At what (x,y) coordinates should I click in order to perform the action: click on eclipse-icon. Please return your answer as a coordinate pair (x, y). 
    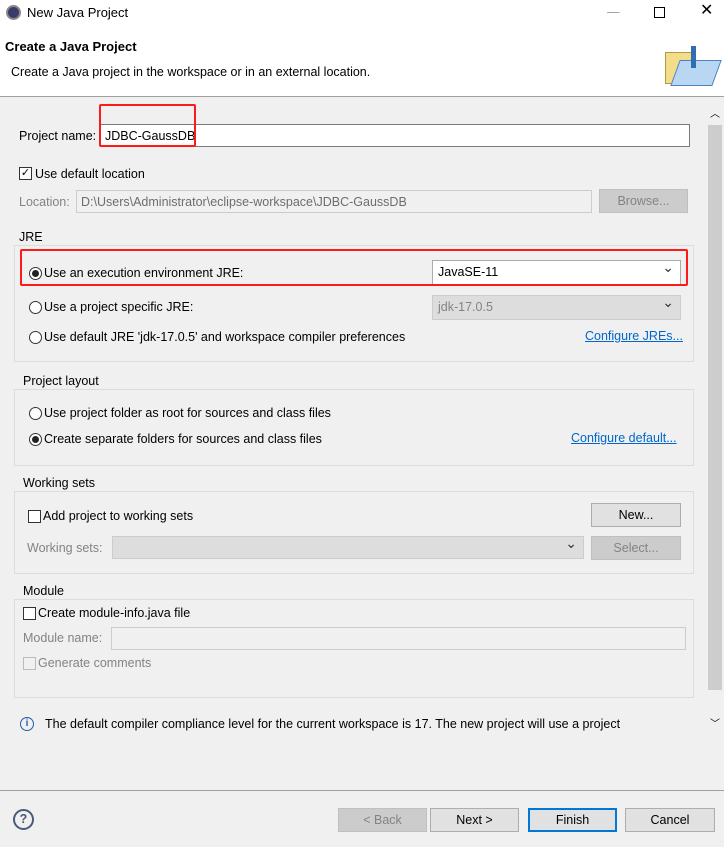
    Looking at the image, I should click on (13, 12).